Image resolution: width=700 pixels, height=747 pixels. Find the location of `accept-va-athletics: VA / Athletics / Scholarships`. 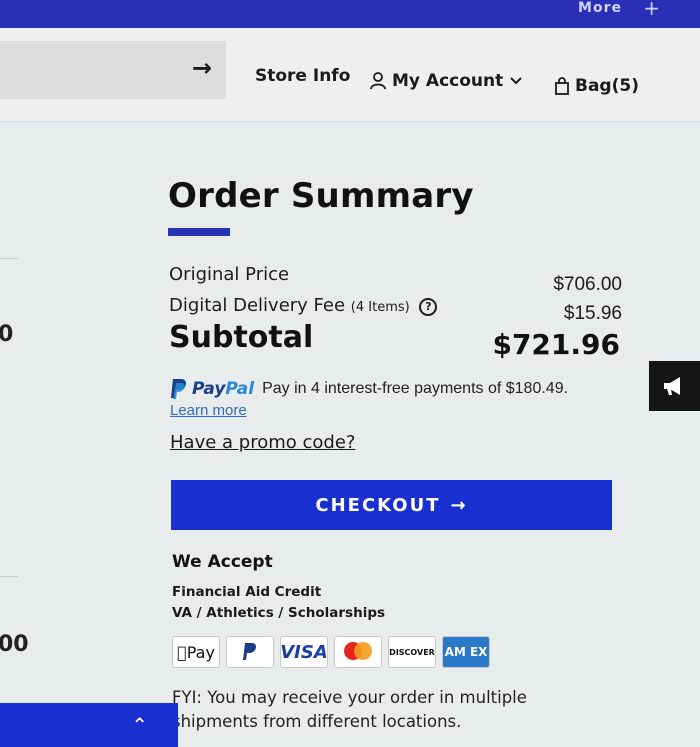

accept-va-athletics: VA / Athletics / Scholarships is located at coordinates (279, 613).